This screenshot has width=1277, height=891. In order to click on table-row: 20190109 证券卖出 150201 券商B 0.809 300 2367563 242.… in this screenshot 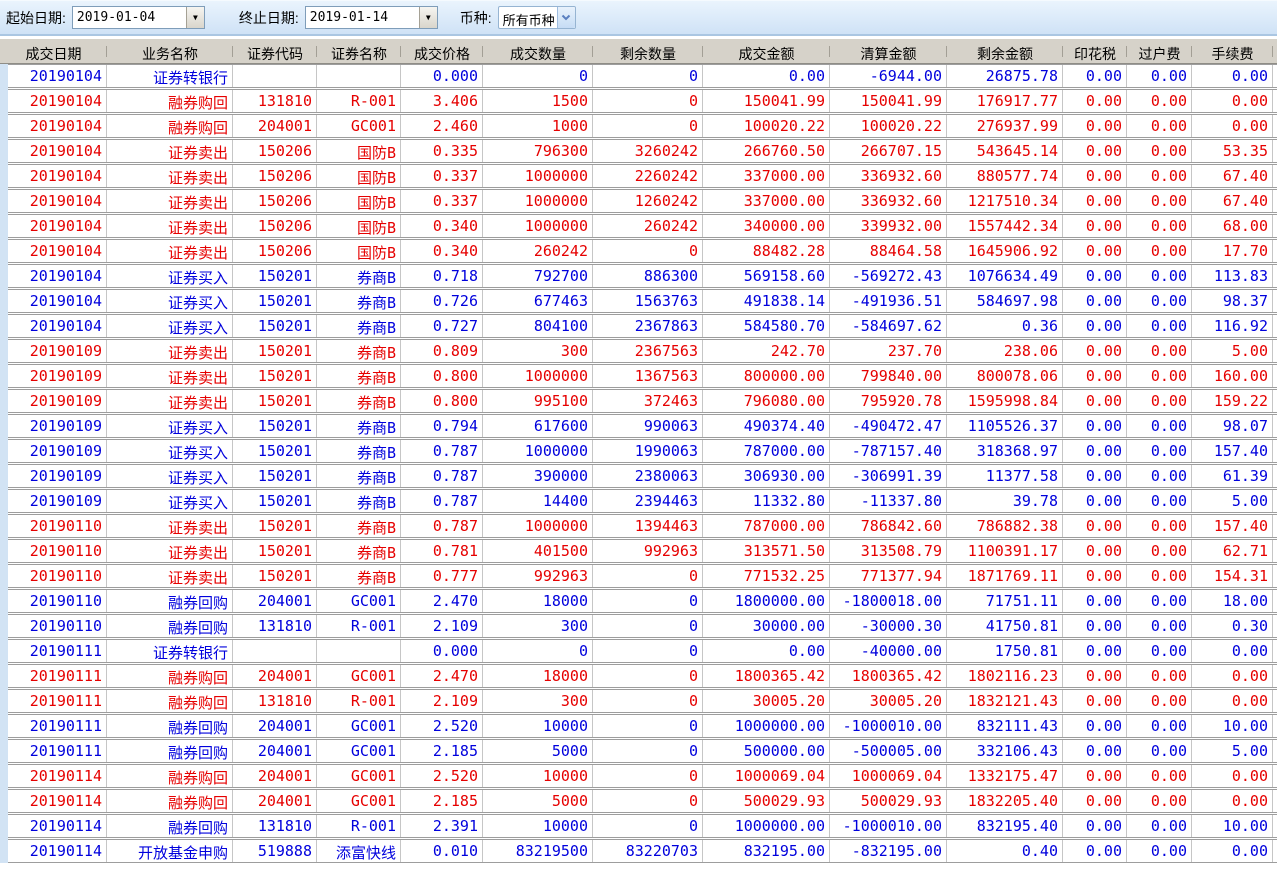, I will do `click(642, 351)`.